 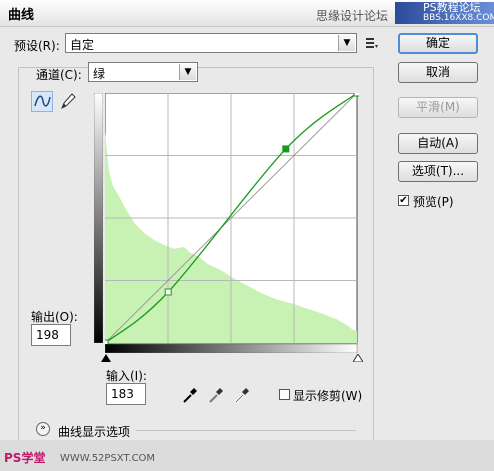 I want to click on curve-point-tool, so click(x=42, y=101).